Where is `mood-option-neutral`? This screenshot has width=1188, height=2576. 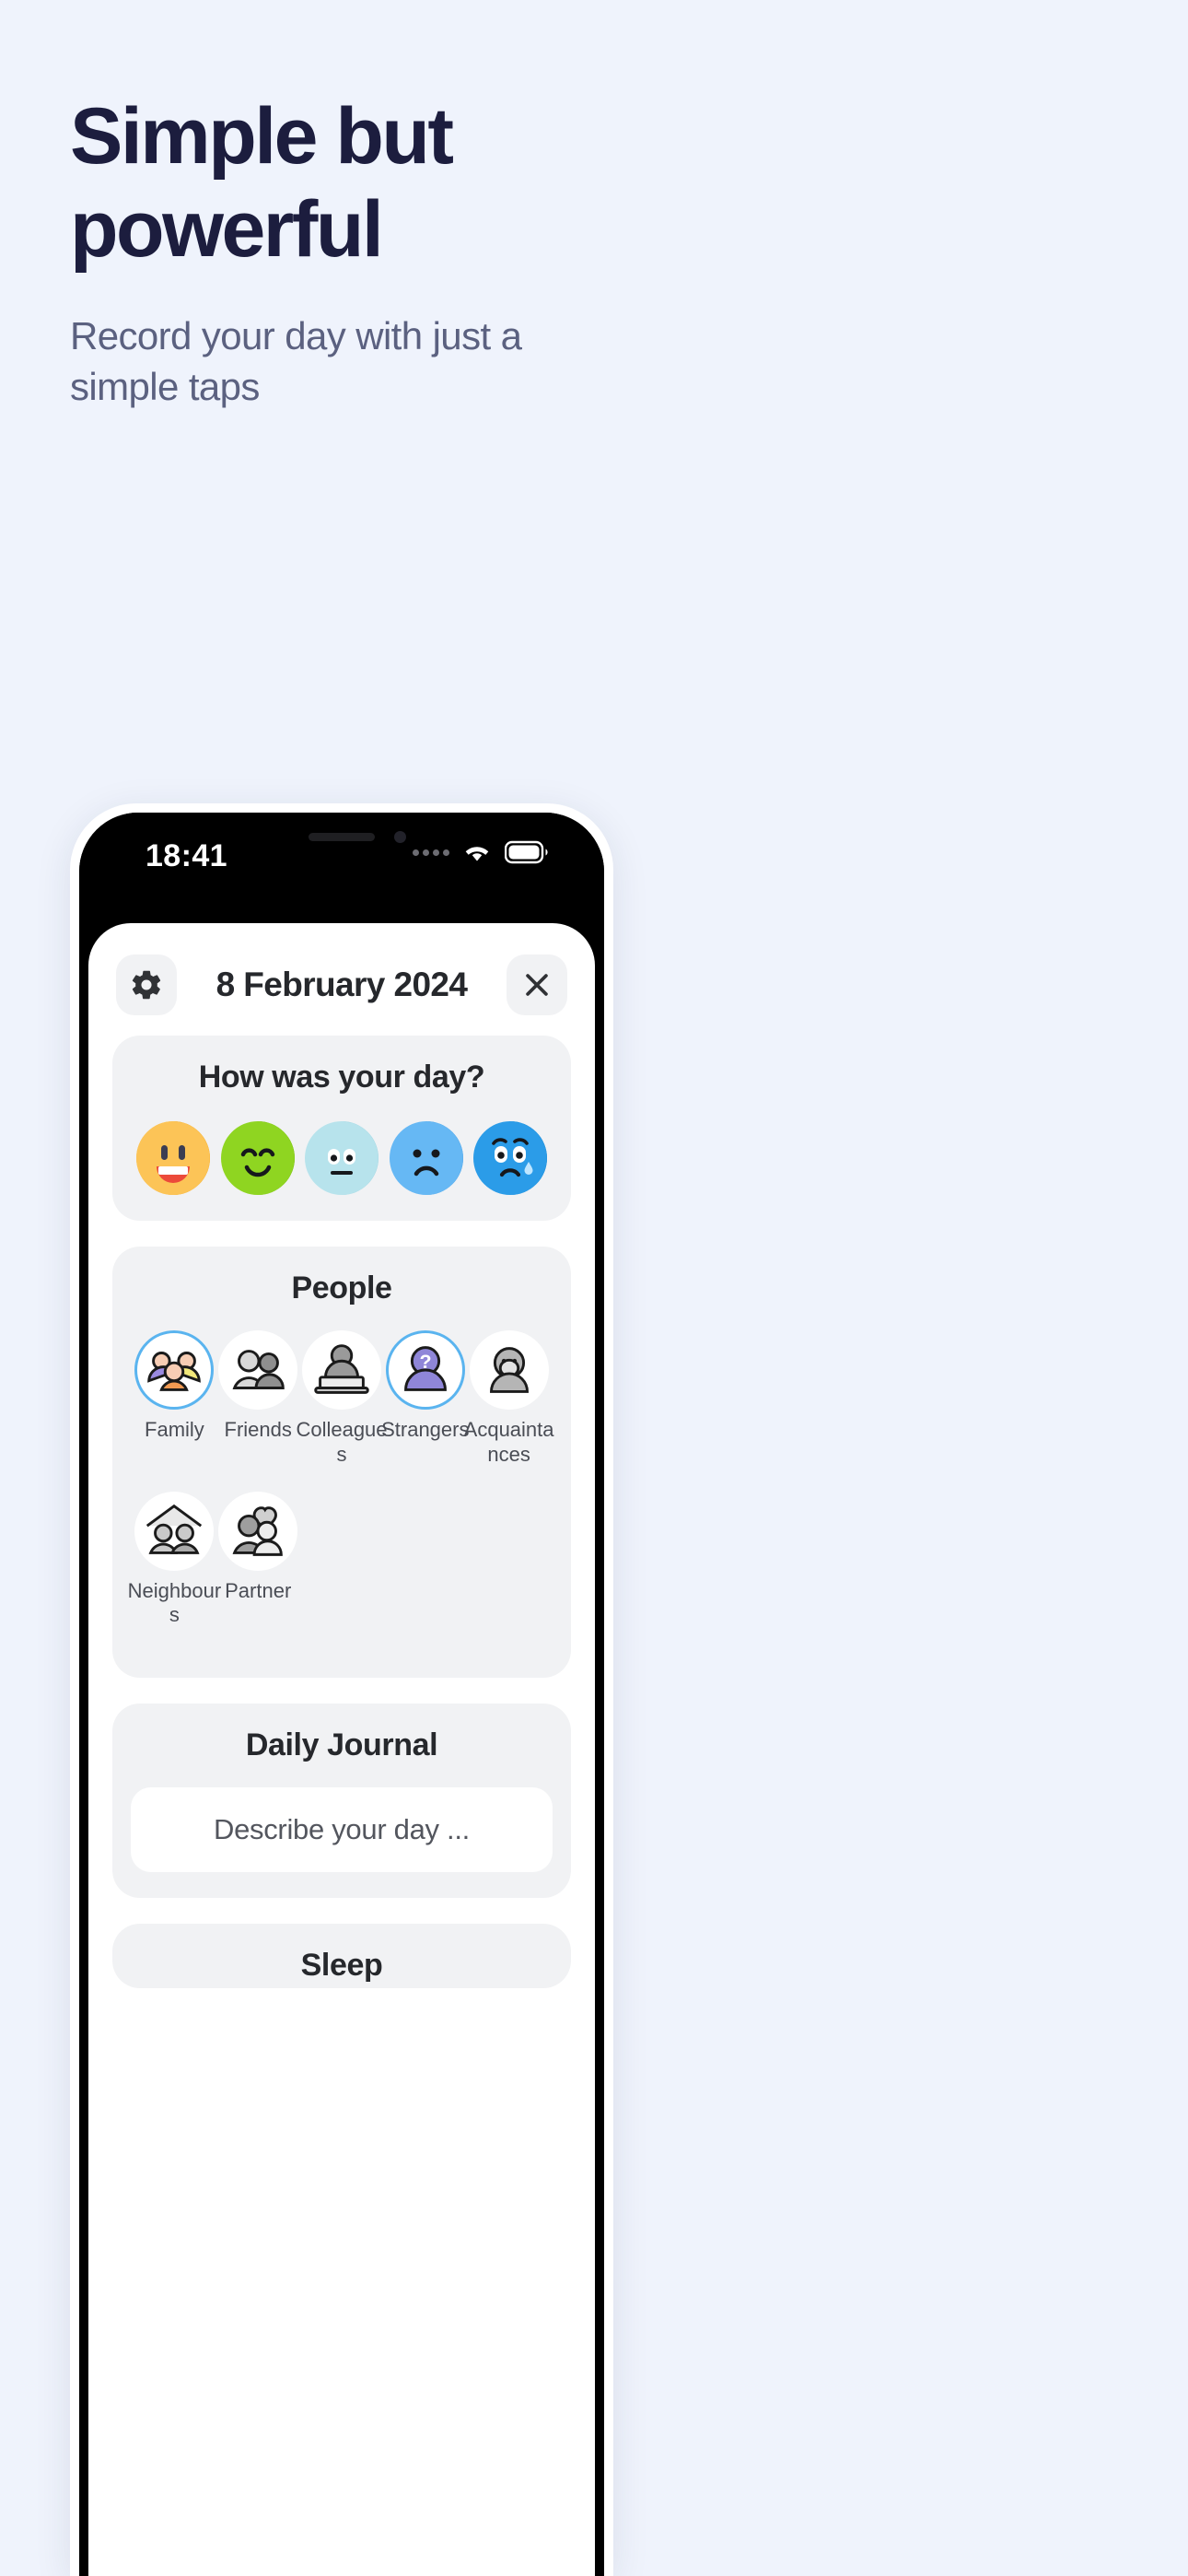
mood-option-neutral is located at coordinates (342, 1158).